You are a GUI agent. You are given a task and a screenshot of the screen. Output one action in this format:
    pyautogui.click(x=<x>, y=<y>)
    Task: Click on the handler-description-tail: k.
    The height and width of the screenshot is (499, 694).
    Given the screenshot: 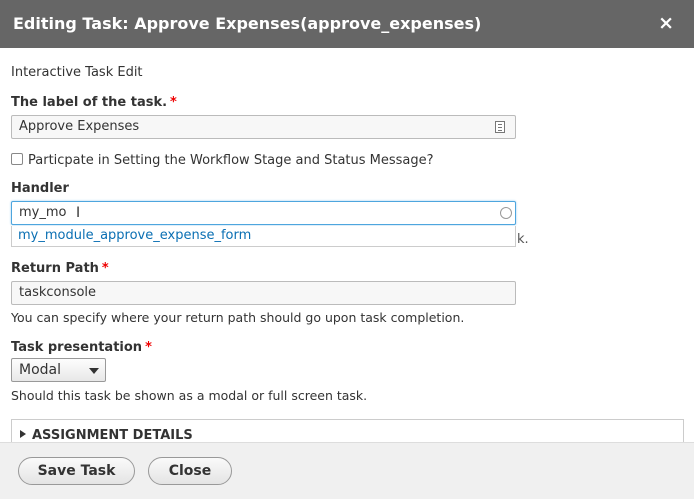 What is the action you would take?
    pyautogui.click(x=523, y=239)
    